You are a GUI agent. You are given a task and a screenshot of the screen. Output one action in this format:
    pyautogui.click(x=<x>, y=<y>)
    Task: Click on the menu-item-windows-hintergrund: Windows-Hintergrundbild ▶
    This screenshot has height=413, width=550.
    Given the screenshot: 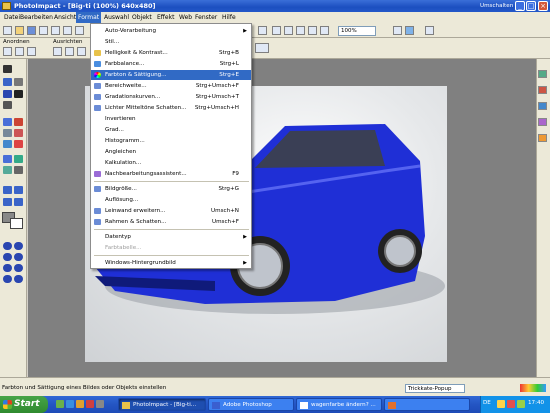 What is the action you would take?
    pyautogui.click(x=171, y=263)
    